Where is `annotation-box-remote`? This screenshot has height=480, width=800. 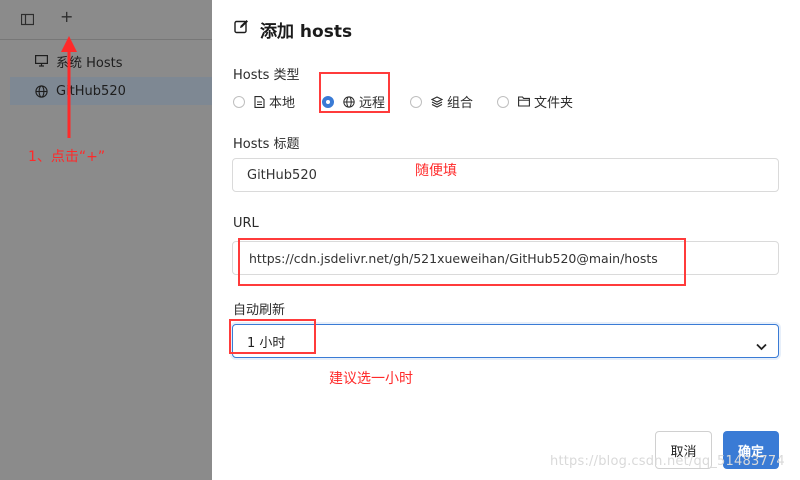 annotation-box-remote is located at coordinates (354, 92).